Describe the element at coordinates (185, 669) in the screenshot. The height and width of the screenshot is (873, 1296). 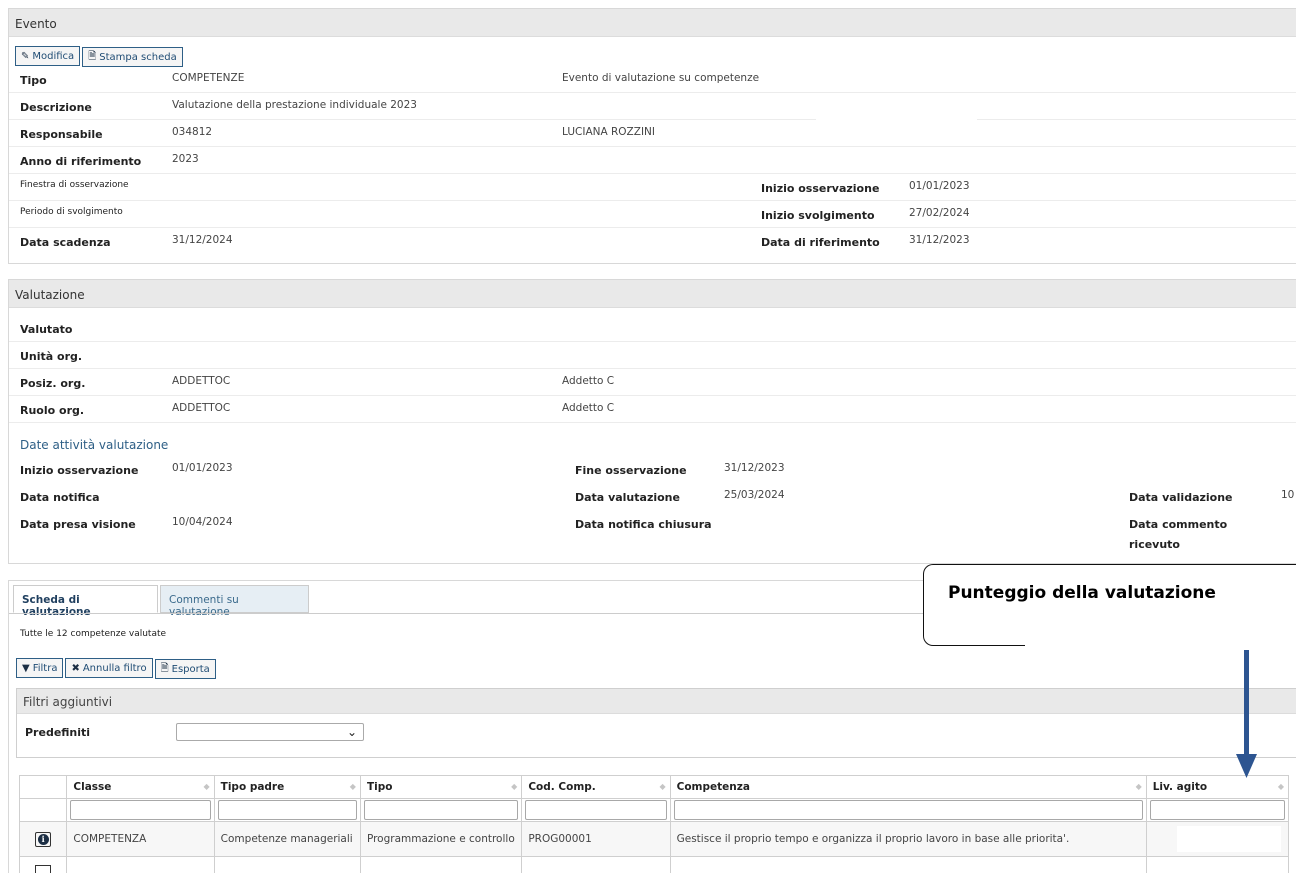
I see `esporta-button: 🗎 Esporta` at that location.